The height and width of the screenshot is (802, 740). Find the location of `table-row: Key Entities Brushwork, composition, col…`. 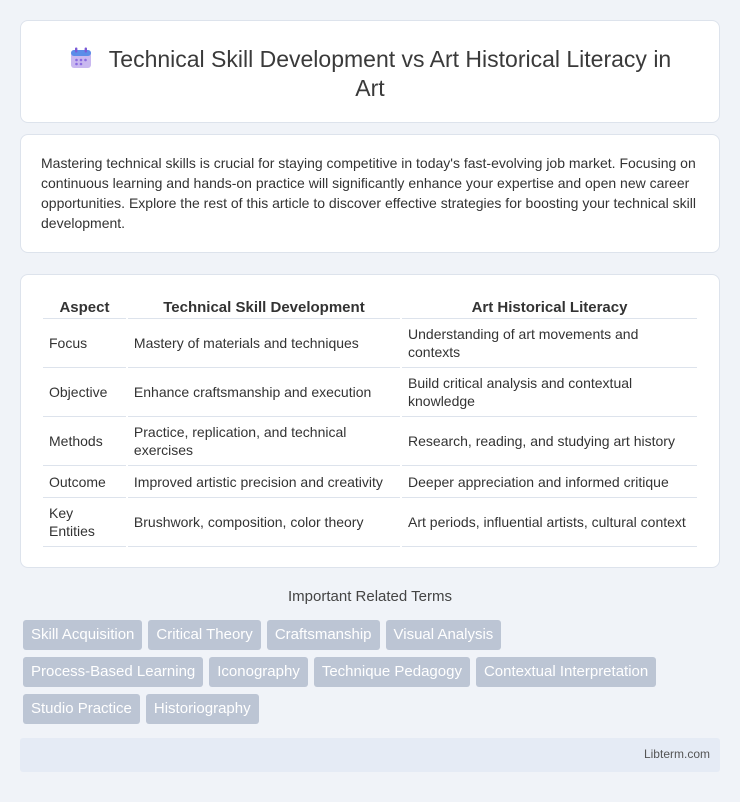

table-row: Key Entities Brushwork, composition, col… is located at coordinates (370, 522).